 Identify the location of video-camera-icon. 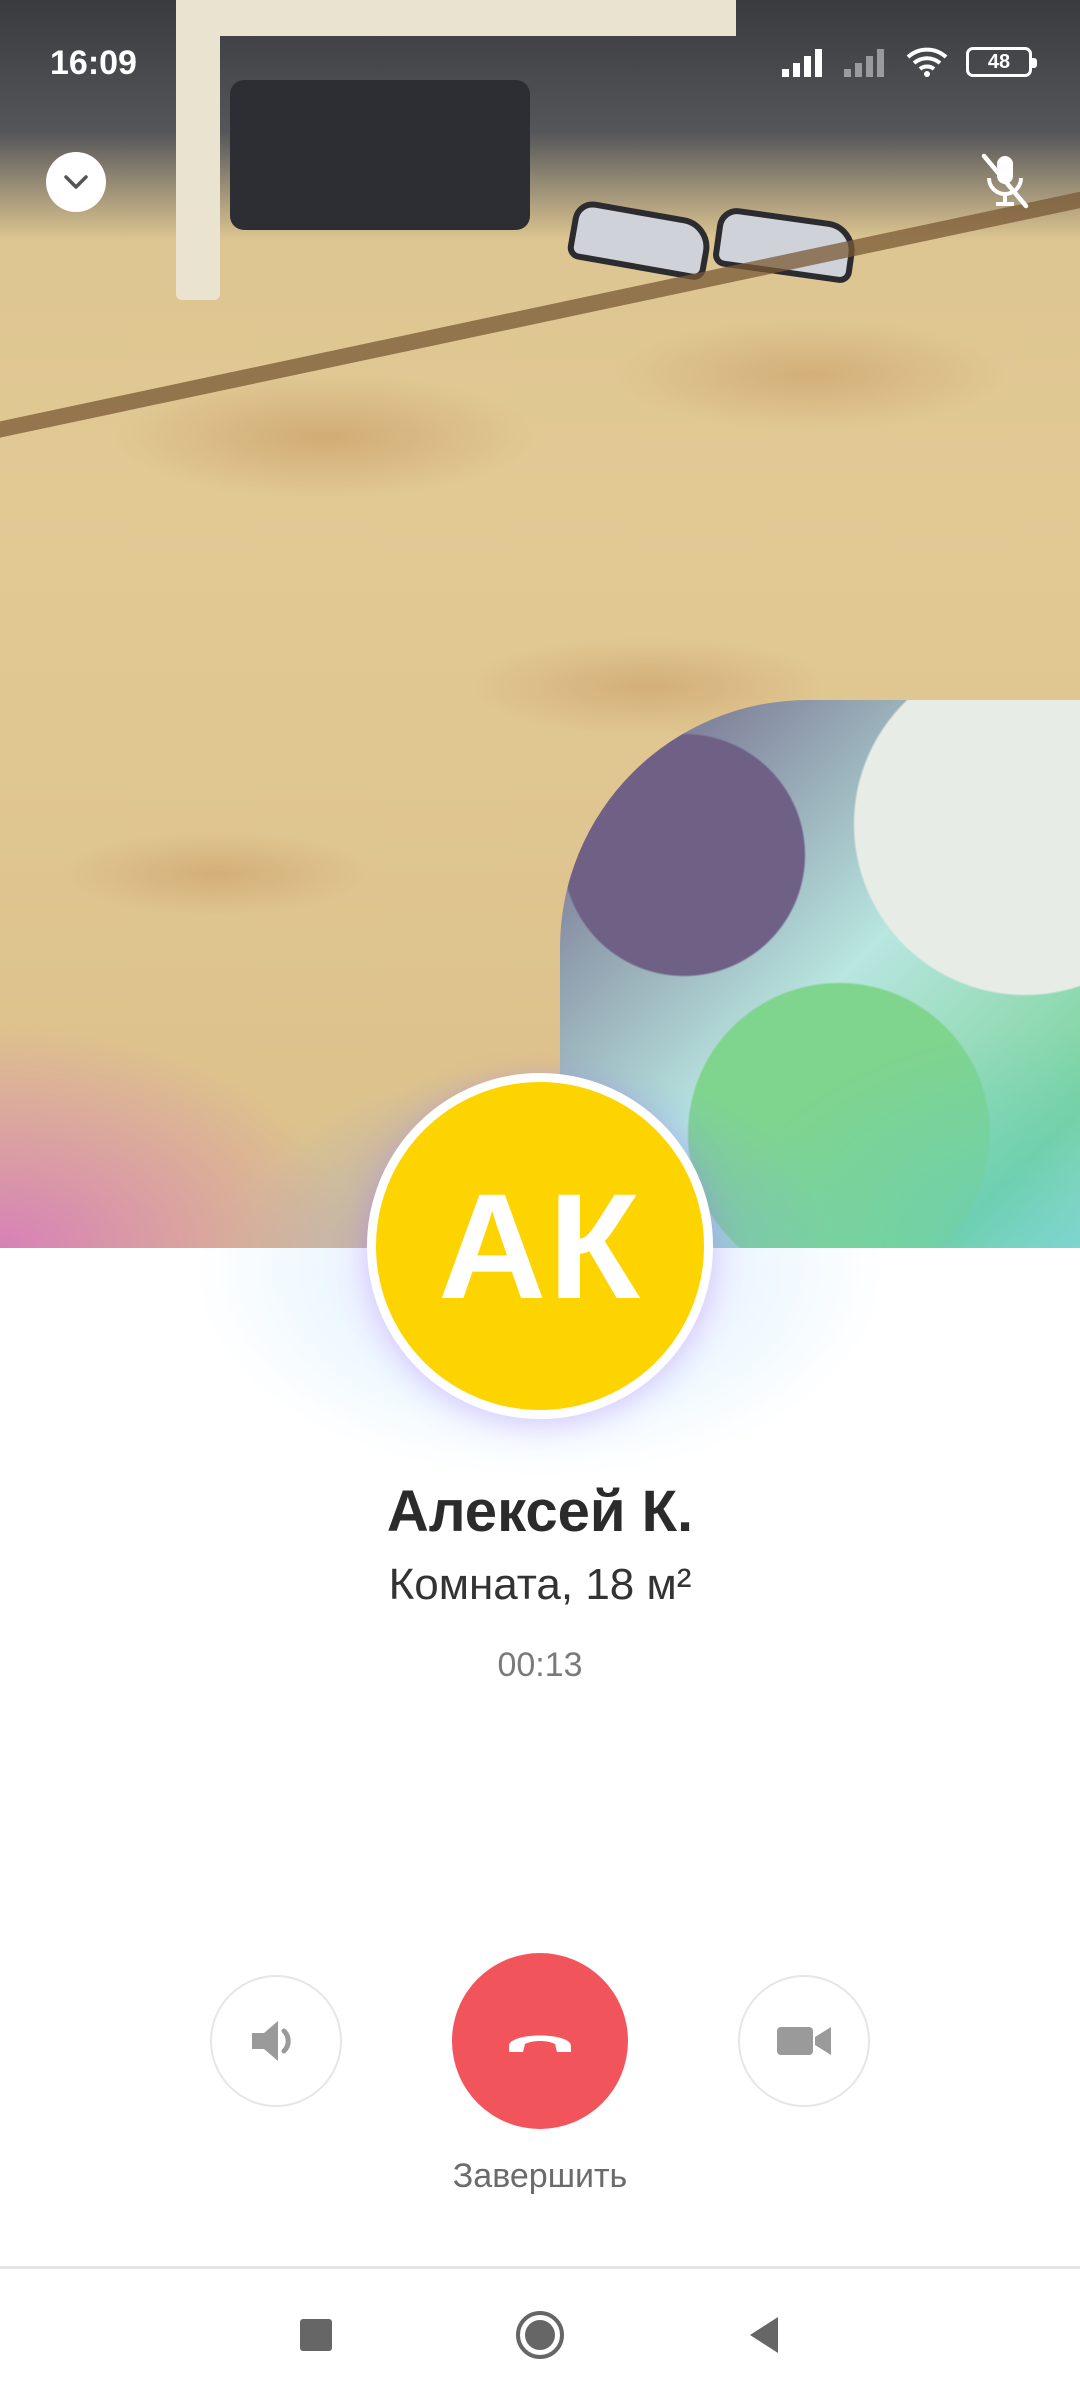
(804, 2041).